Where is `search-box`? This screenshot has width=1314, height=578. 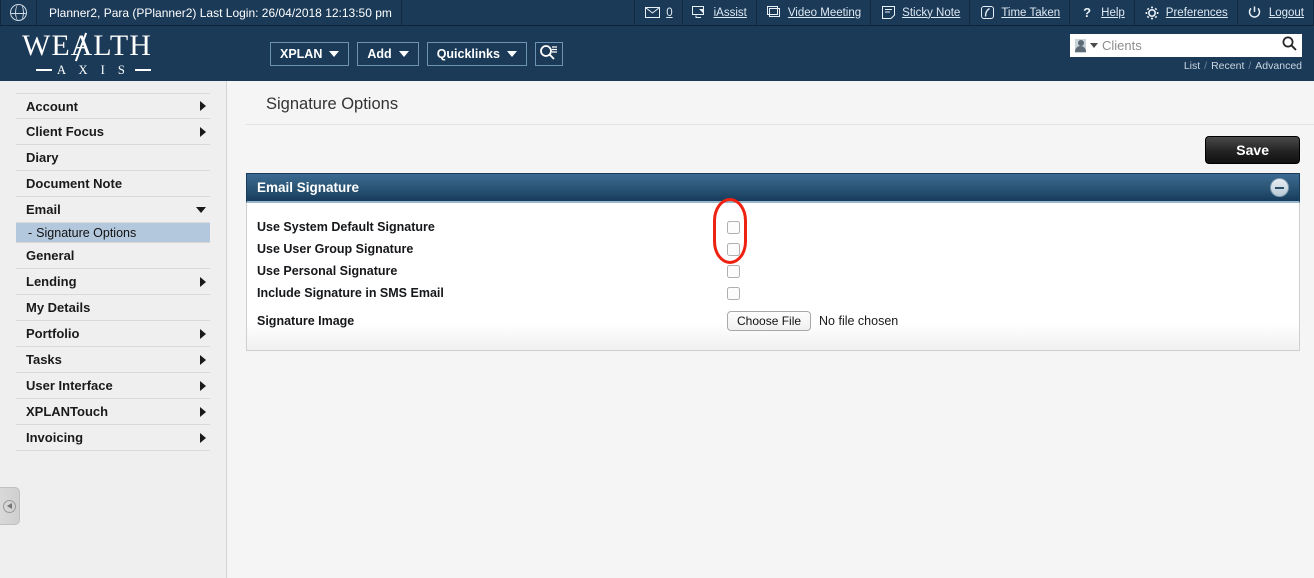
search-box is located at coordinates (1186, 45).